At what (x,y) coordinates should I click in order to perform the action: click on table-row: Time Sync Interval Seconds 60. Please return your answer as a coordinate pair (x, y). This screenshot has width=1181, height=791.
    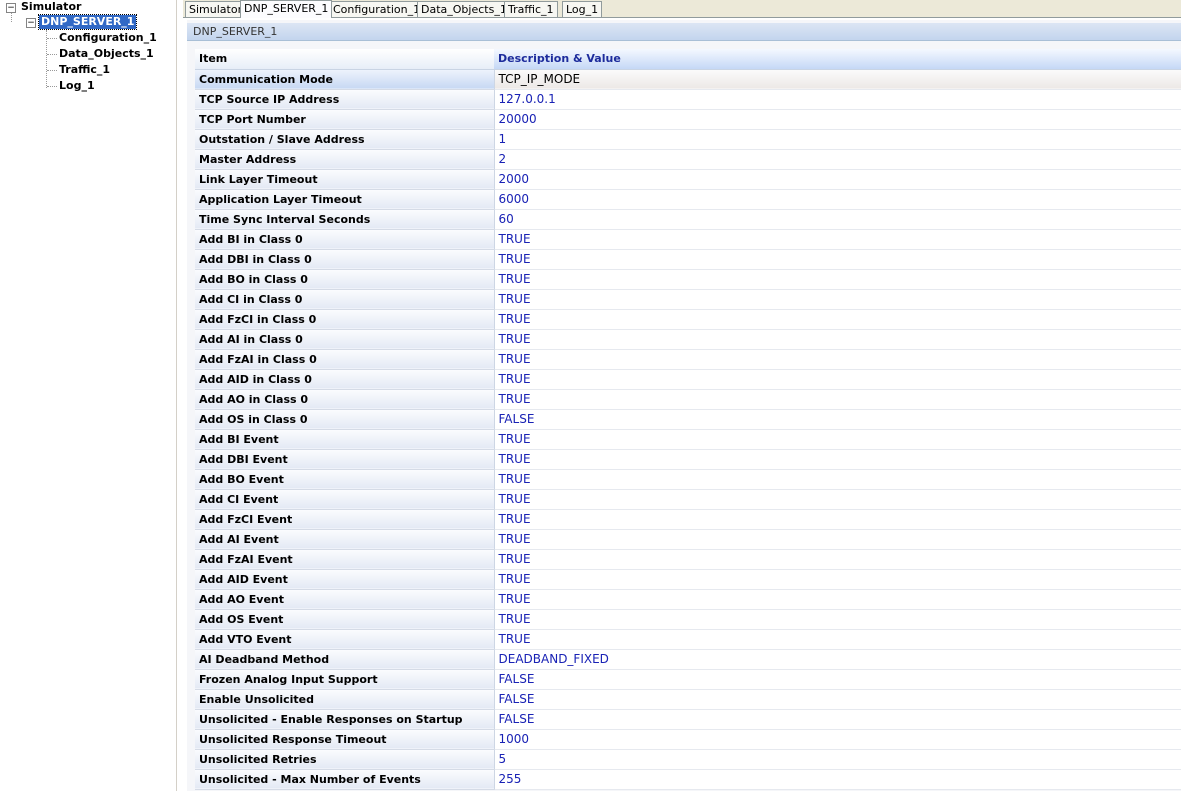
    Looking at the image, I should click on (688, 219).